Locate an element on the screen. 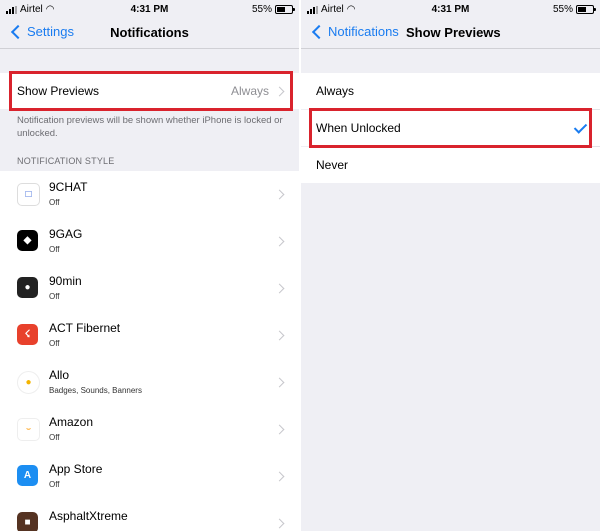 The height and width of the screenshot is (531, 600). app-name: ACT Fibernet is located at coordinates (85, 328).